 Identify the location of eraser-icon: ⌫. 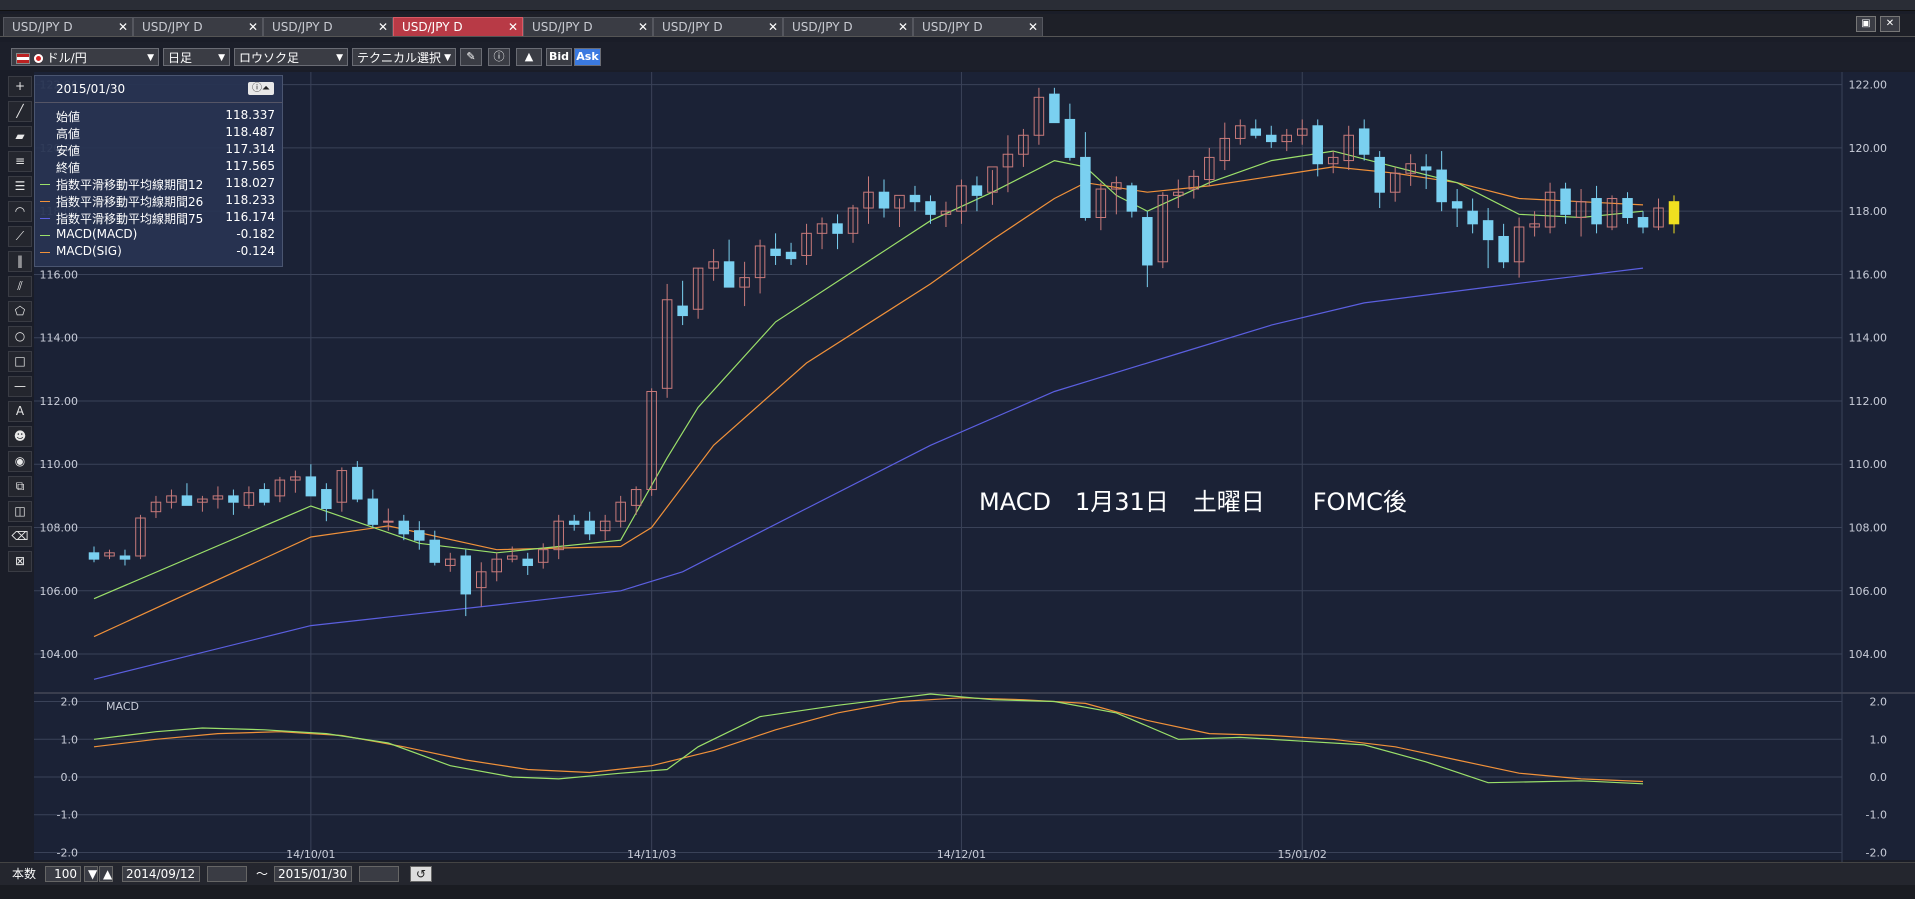
(20, 536).